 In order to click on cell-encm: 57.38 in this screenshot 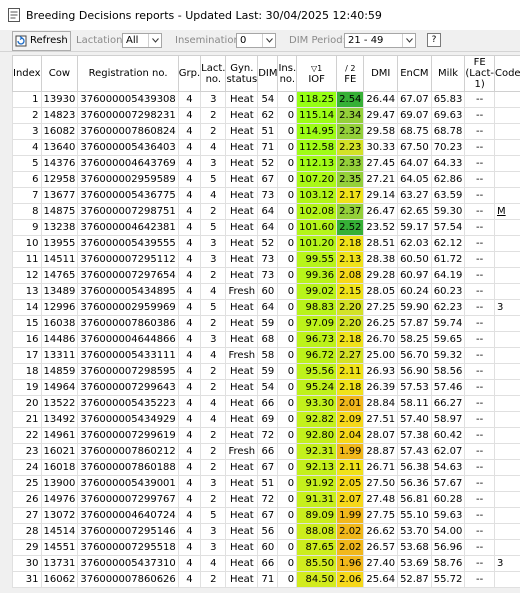, I will do `click(414, 435)`.